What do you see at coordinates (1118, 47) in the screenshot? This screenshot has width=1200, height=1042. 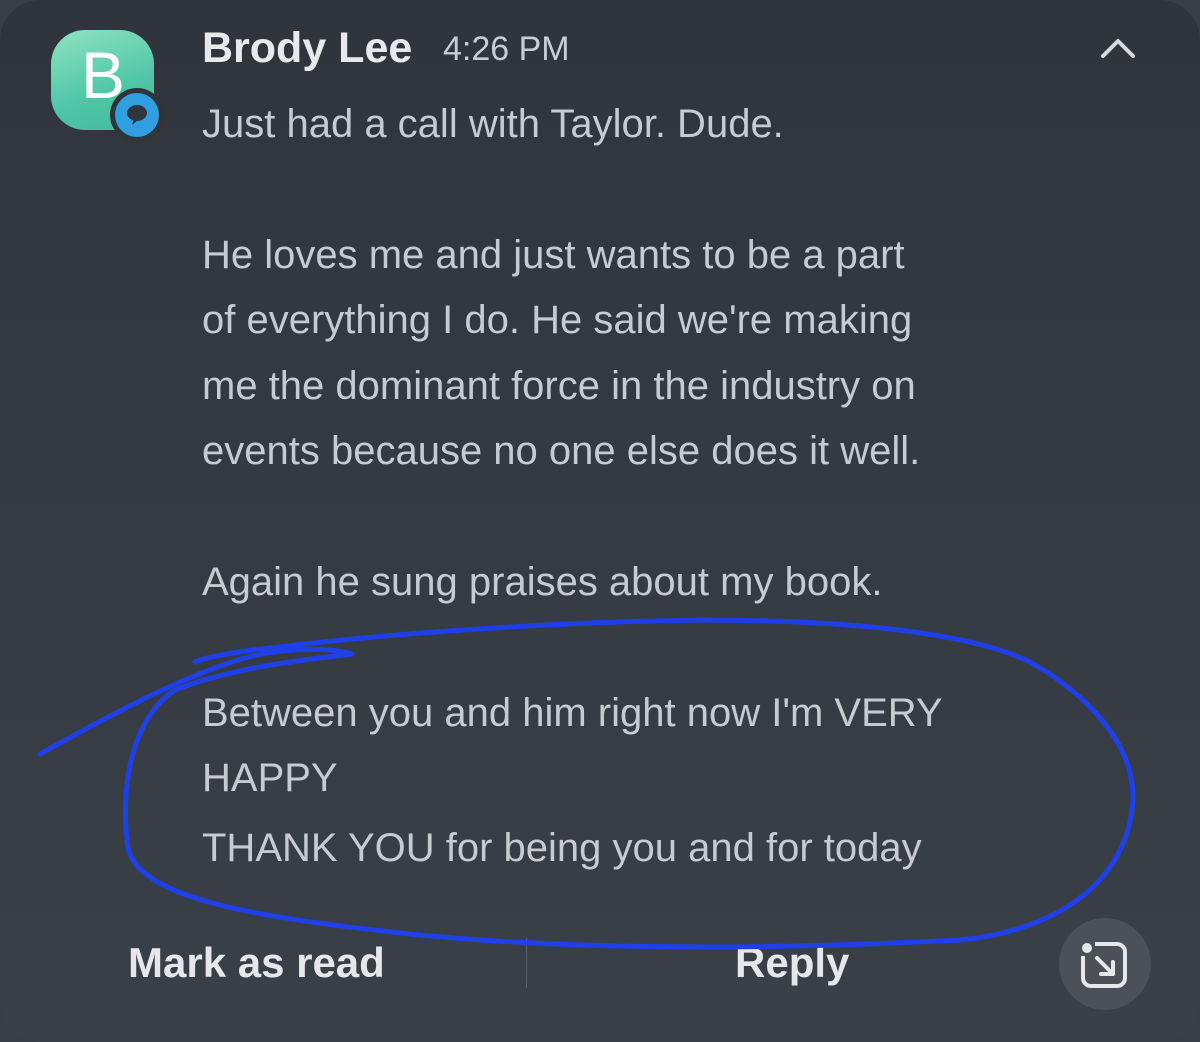 I see `chevron-up-icon` at bounding box center [1118, 47].